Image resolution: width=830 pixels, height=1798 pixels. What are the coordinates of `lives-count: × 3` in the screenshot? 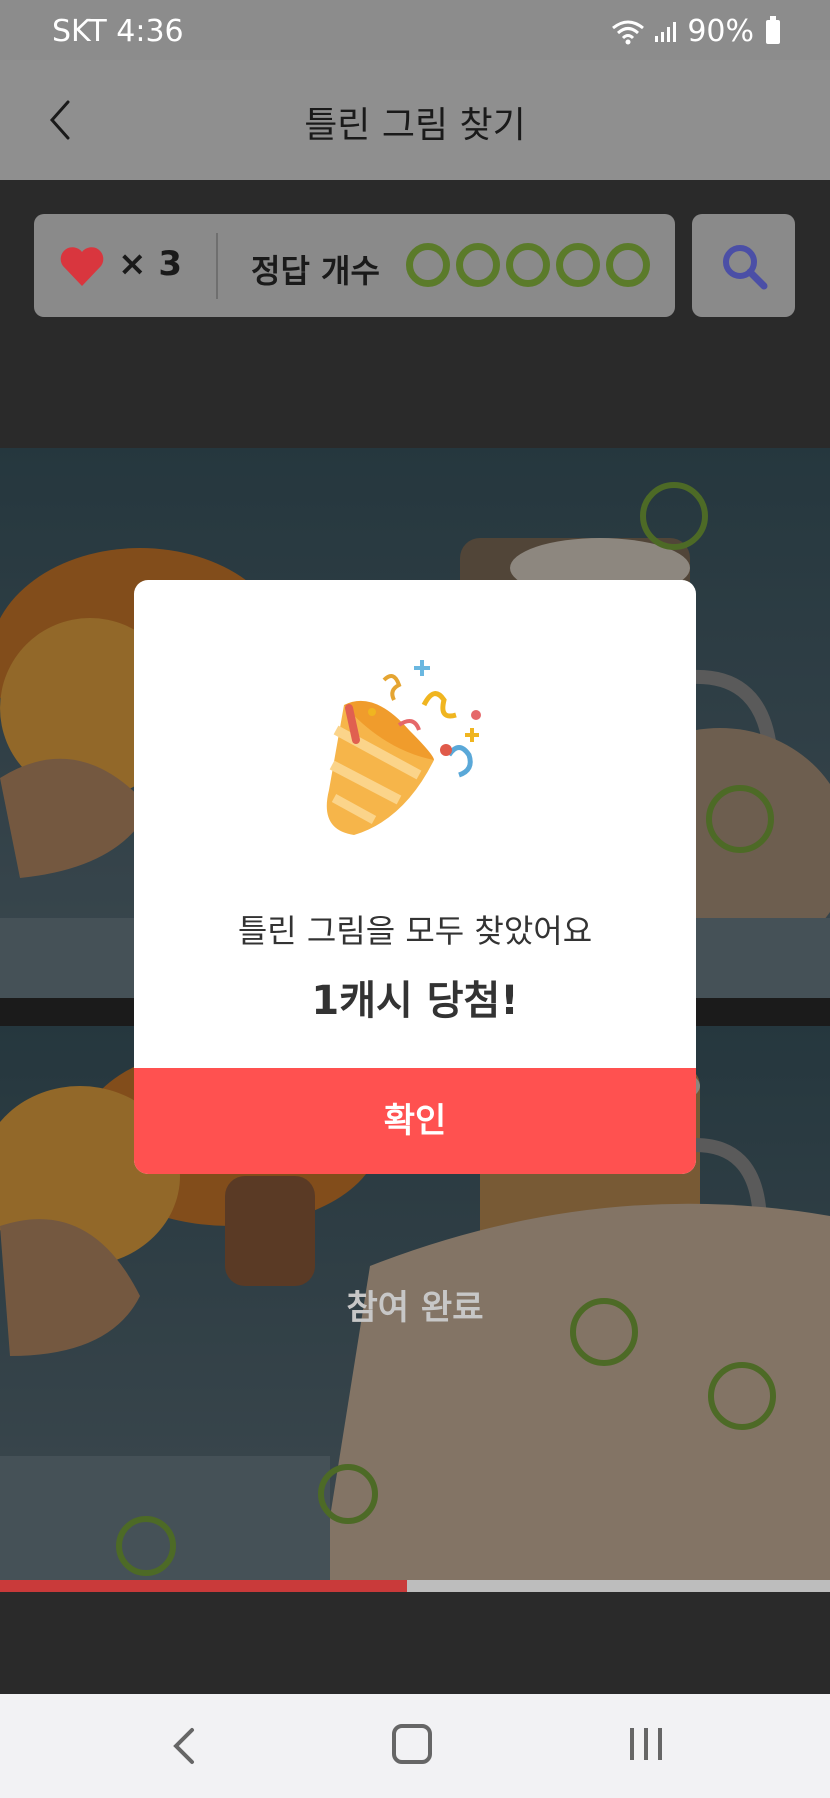 It's located at (150, 264).